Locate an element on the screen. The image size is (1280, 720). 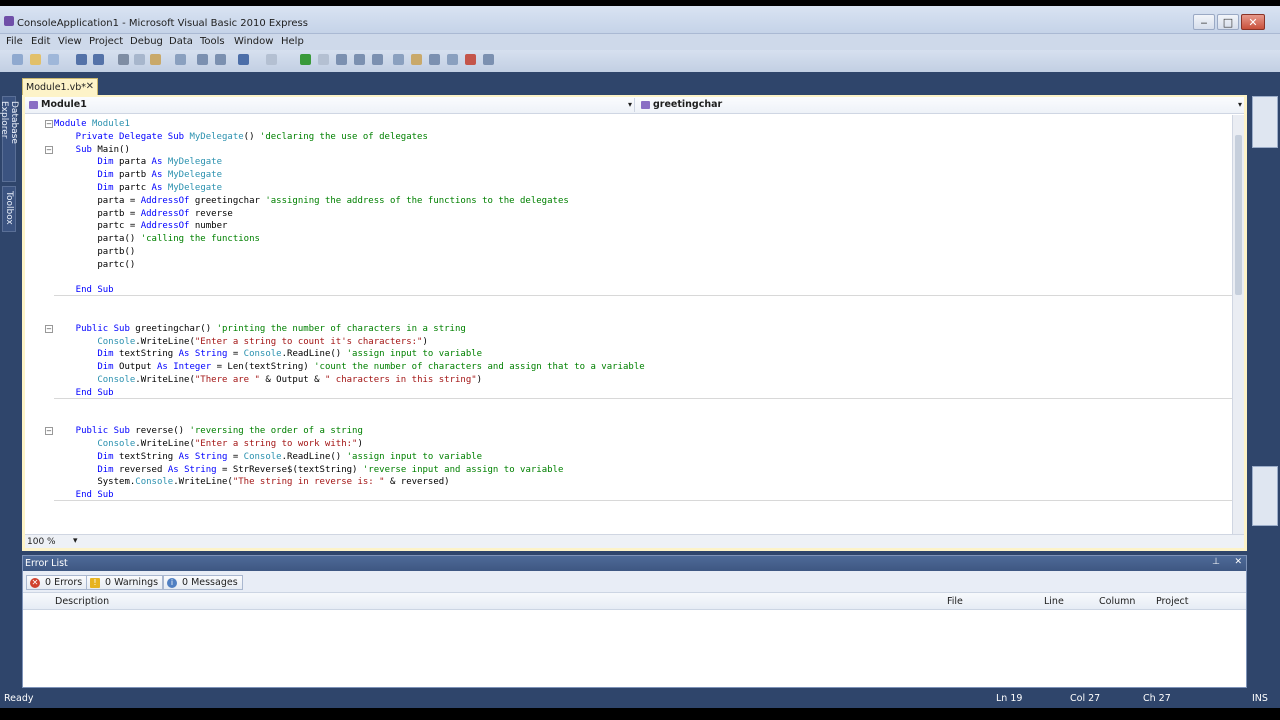
column-file: File is located at coordinates (955, 601).